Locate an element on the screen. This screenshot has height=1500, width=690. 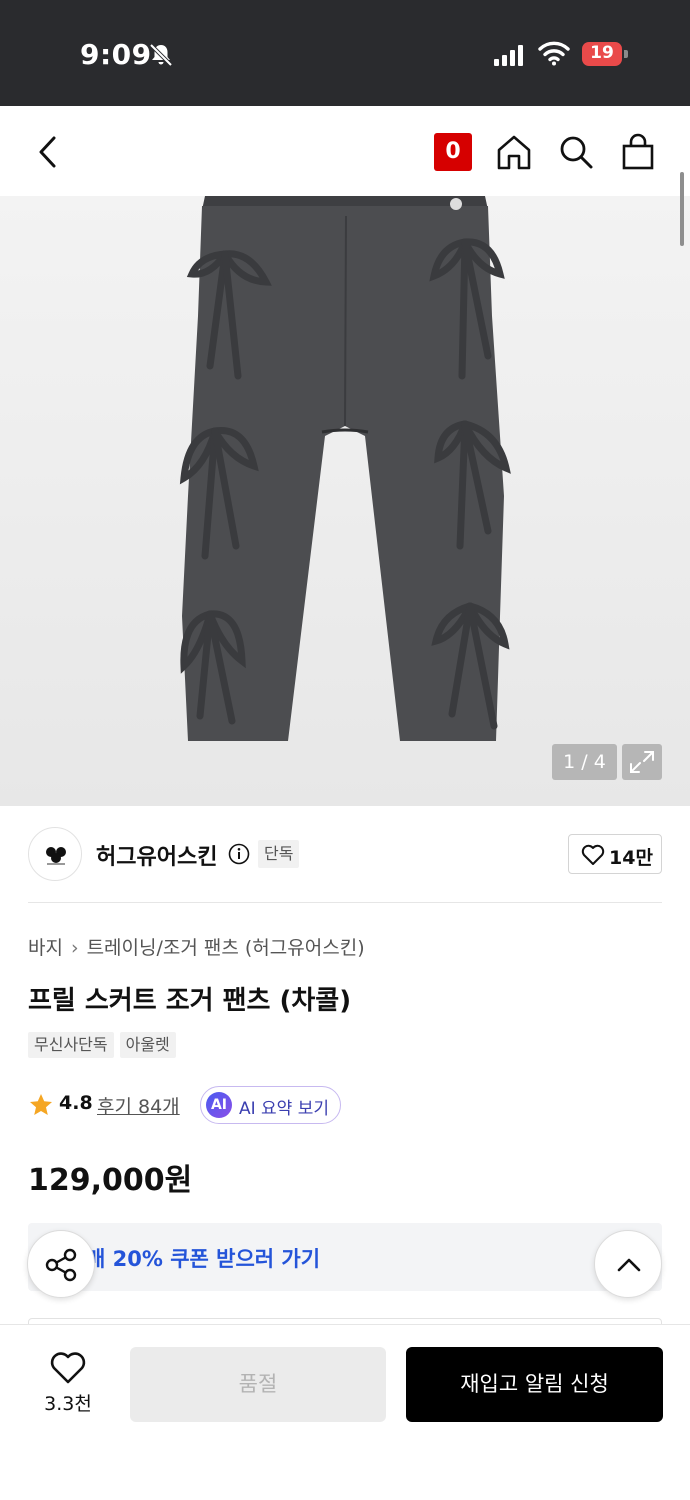
soldout-button: 품절 is located at coordinates (258, 1384).